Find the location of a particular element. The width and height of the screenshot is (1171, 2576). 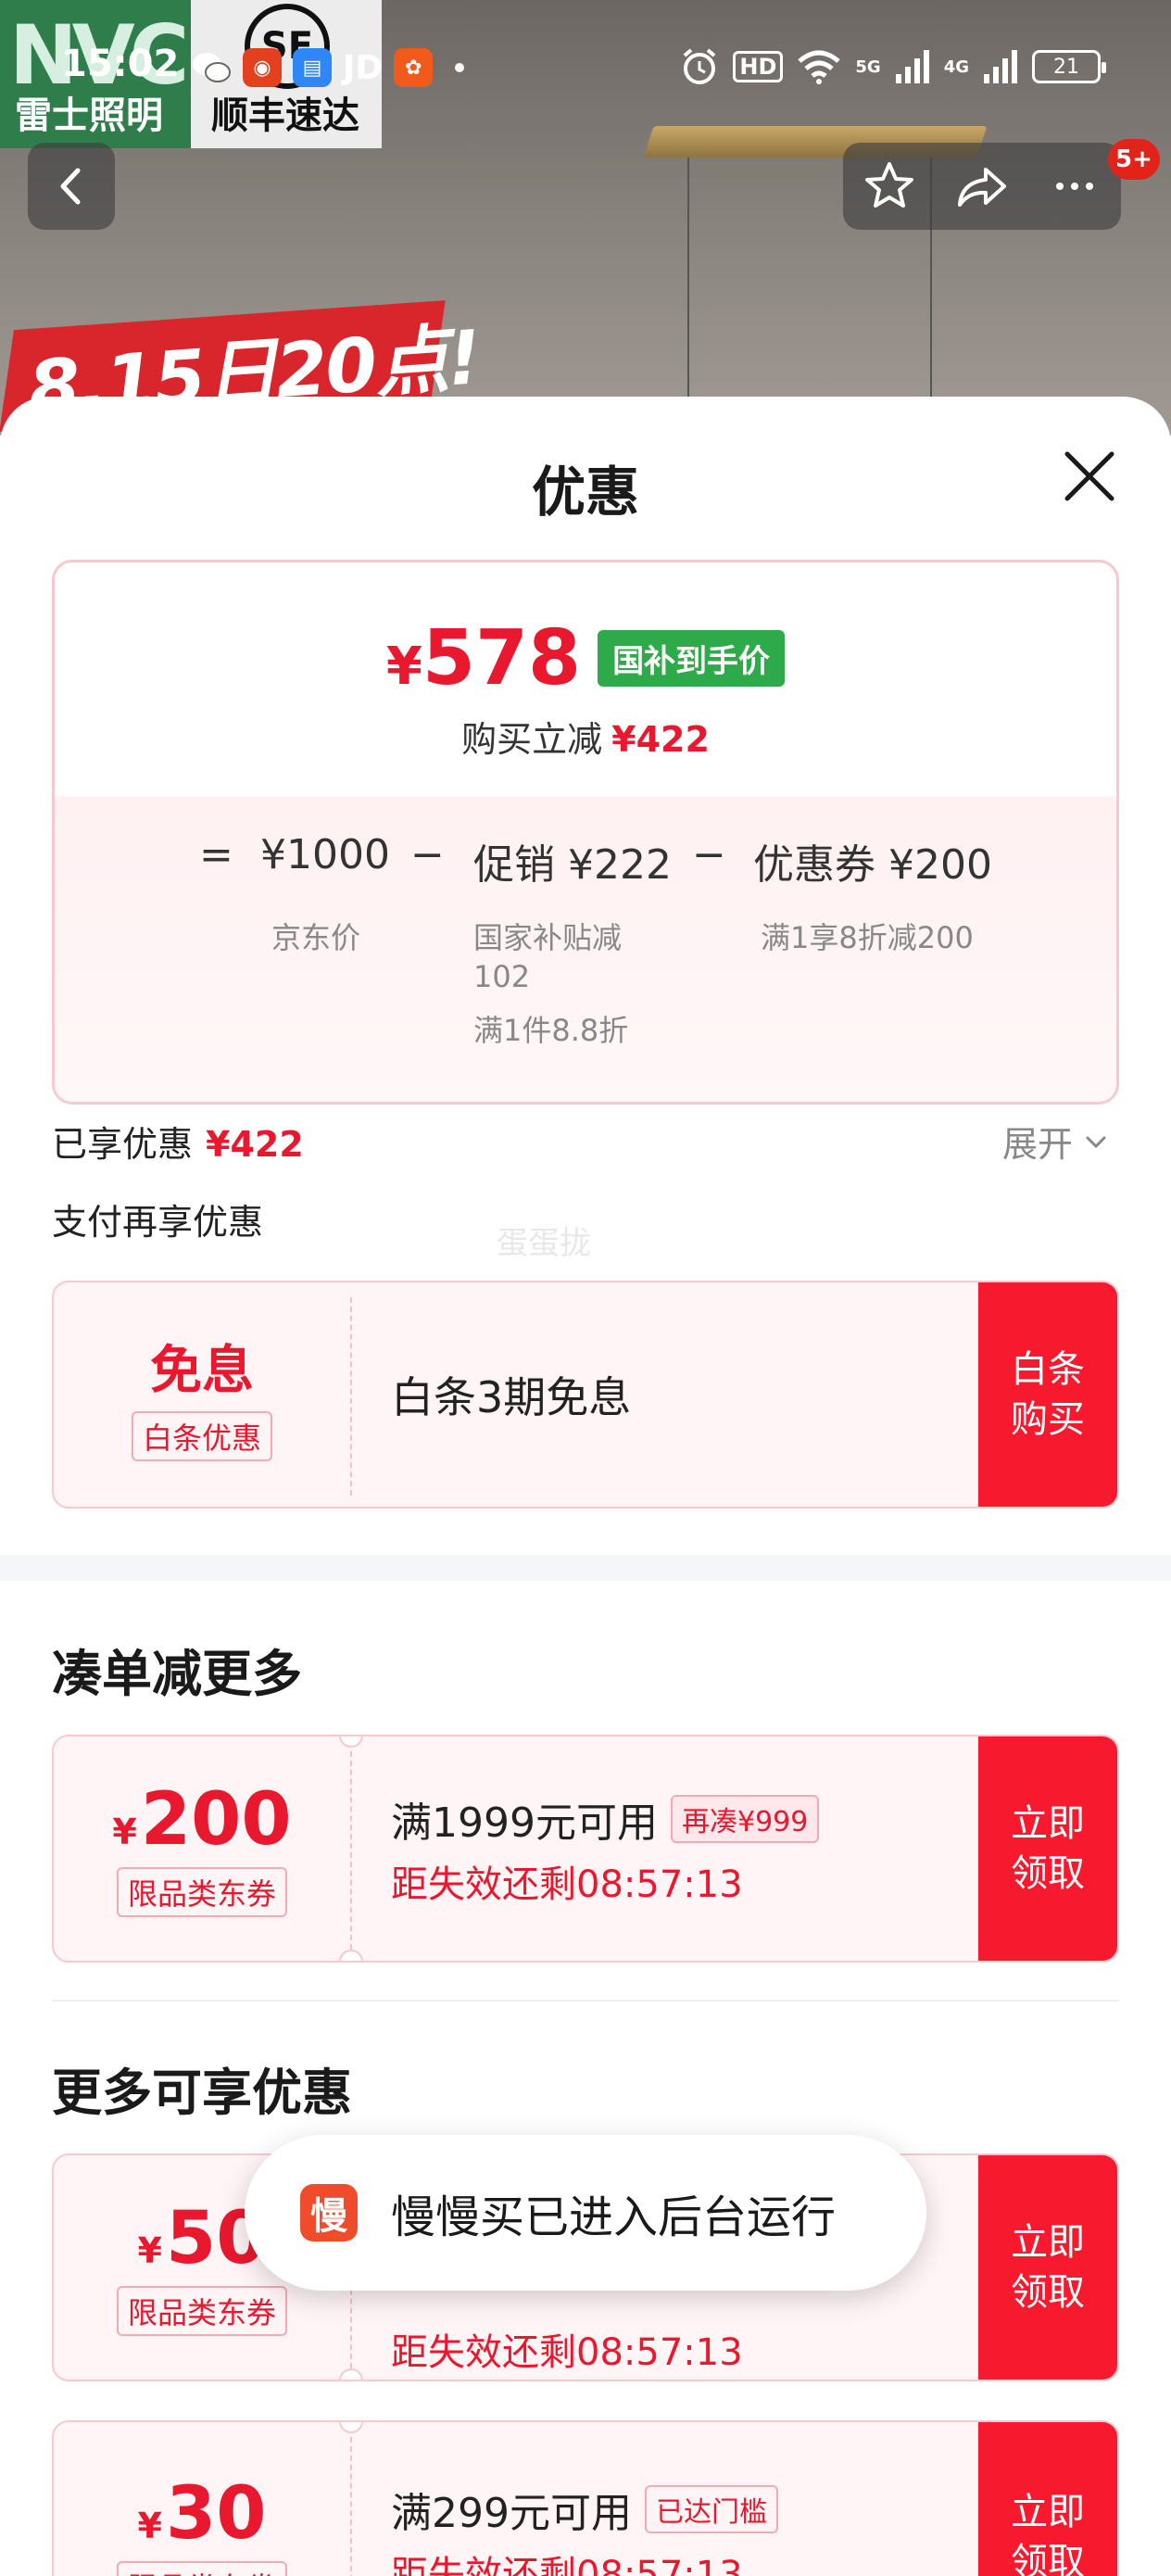

coupon-amount-value: 200 is located at coordinates (216, 1820).